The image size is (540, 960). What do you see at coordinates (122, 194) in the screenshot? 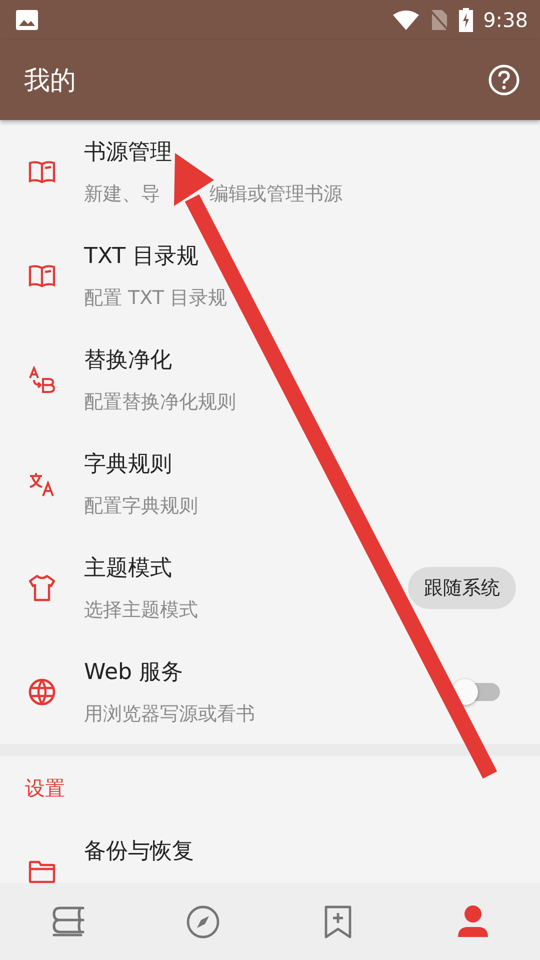
I see `item-description: 新建、导` at bounding box center [122, 194].